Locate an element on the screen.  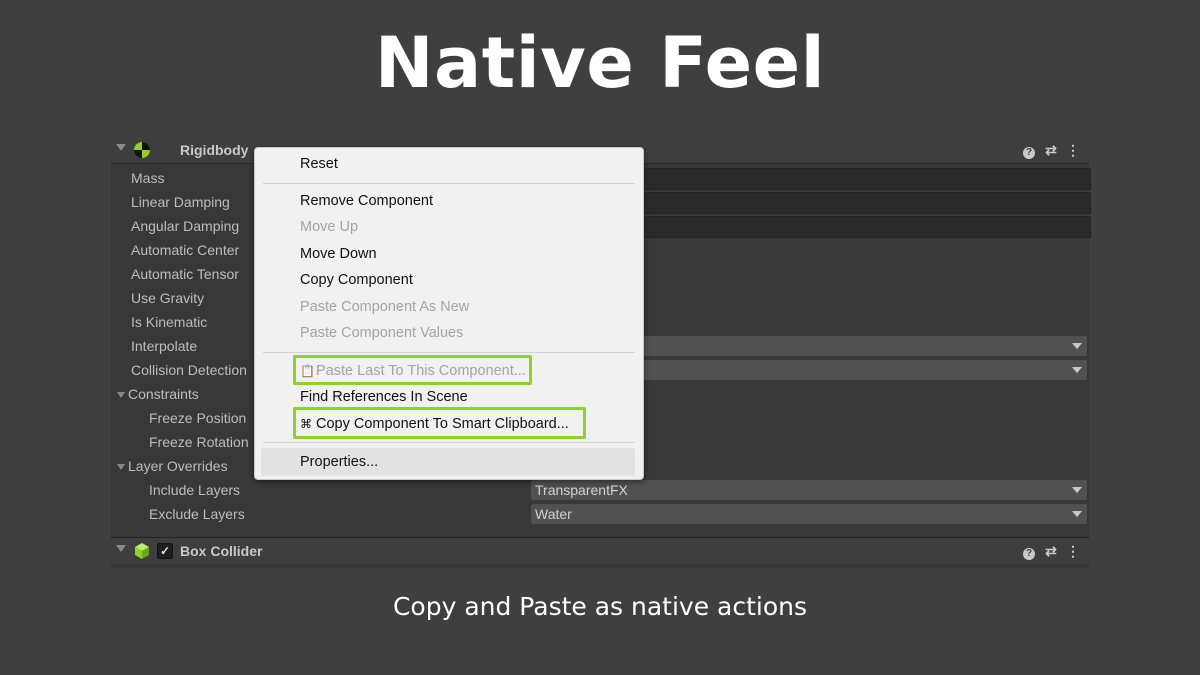
prop-linear-damping: Linear Damping is located at coordinates (180, 202).